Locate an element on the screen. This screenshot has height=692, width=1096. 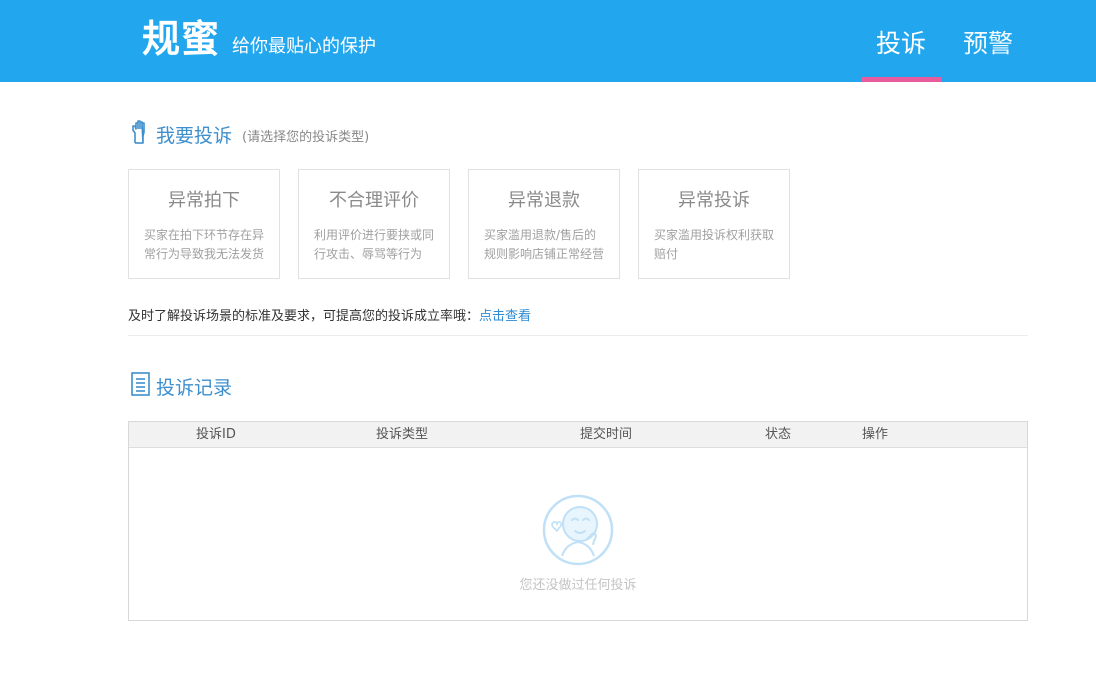
card-desc: 买家在拍下环节存在异常行为导致我无法发货 is located at coordinates (204, 244).